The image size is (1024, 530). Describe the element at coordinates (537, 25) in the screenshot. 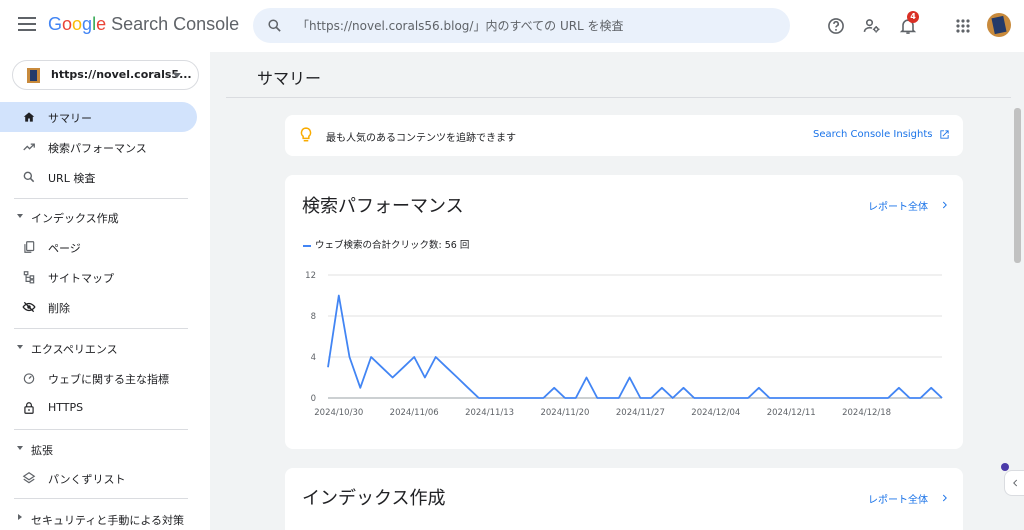

I see `search-input` at that location.